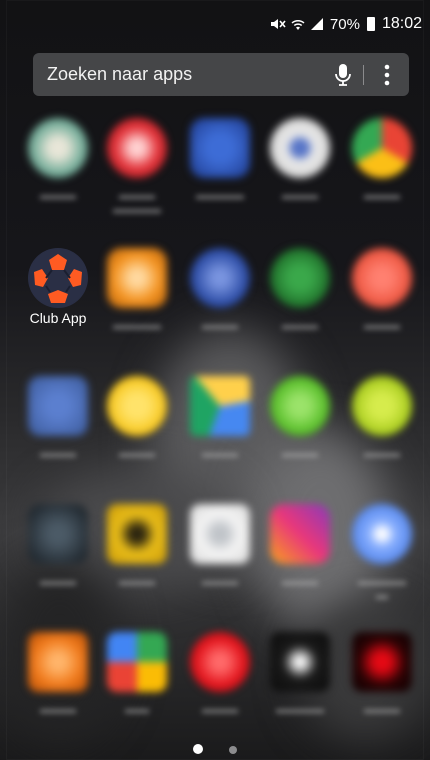 The image size is (430, 760). I want to click on microphone-icon, so click(343, 75).